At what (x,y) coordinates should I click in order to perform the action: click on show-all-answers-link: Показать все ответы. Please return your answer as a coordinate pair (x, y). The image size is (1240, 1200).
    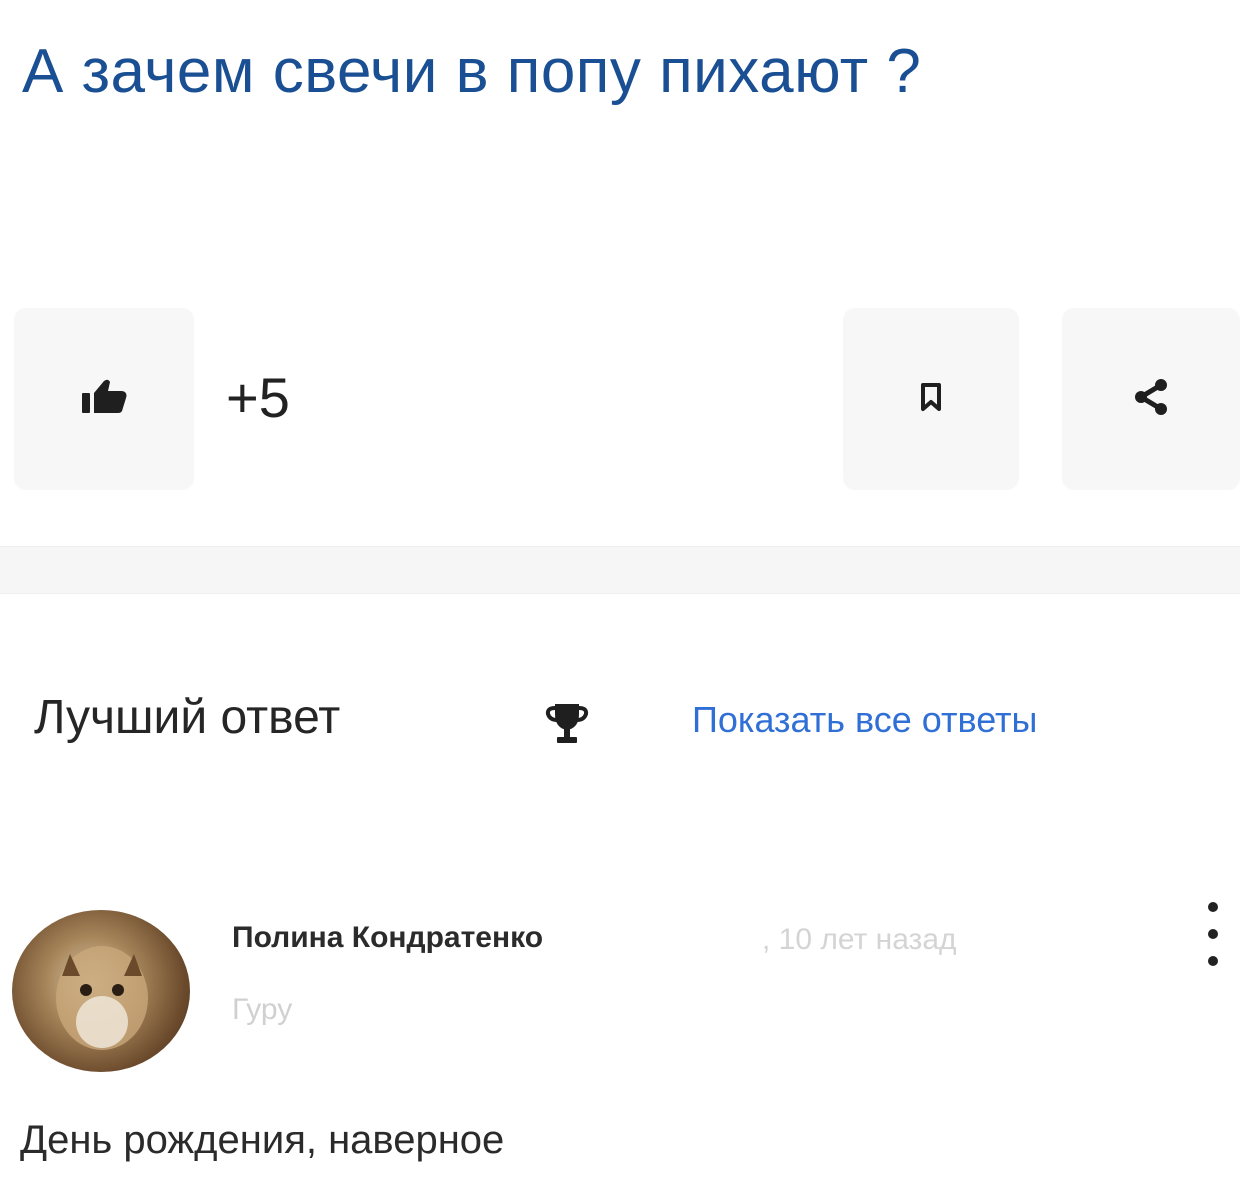
    Looking at the image, I should click on (864, 720).